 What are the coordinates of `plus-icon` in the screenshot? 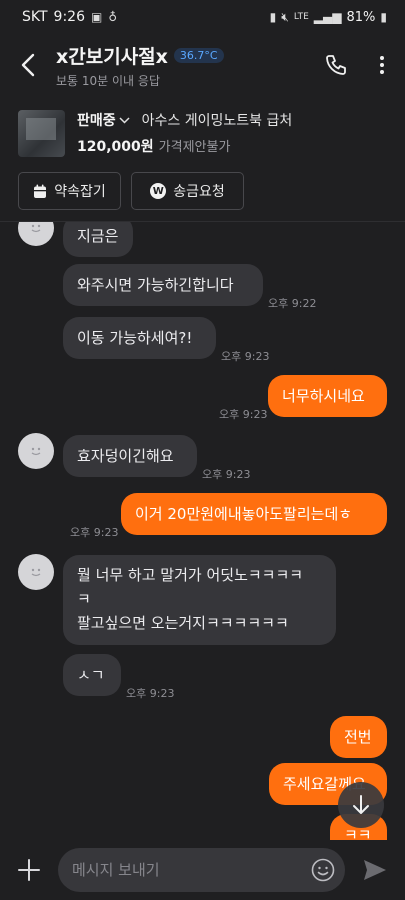 It's located at (29, 870).